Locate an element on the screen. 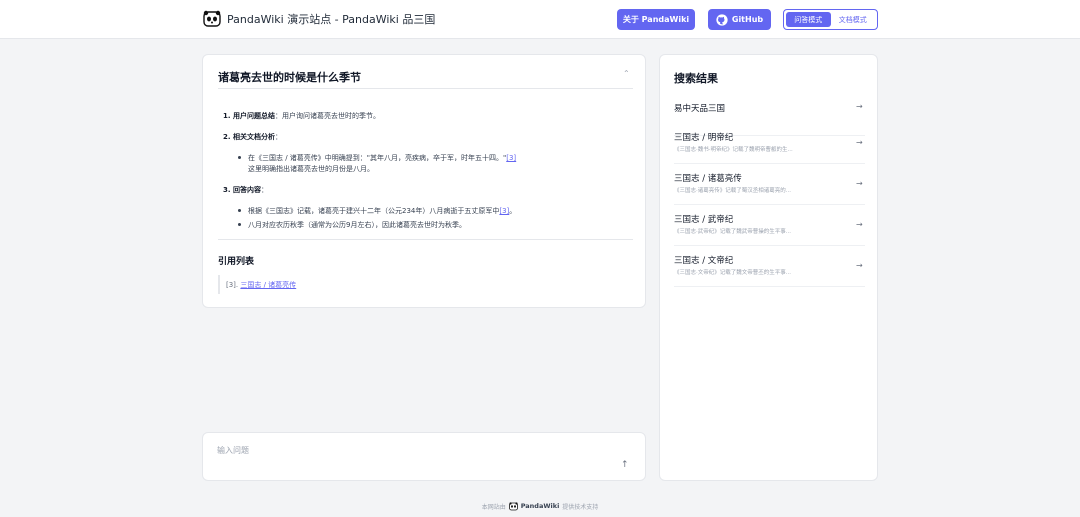 The height and width of the screenshot is (517, 1080). result-title: 三国志 / 武帝纪 is located at coordinates (704, 220).